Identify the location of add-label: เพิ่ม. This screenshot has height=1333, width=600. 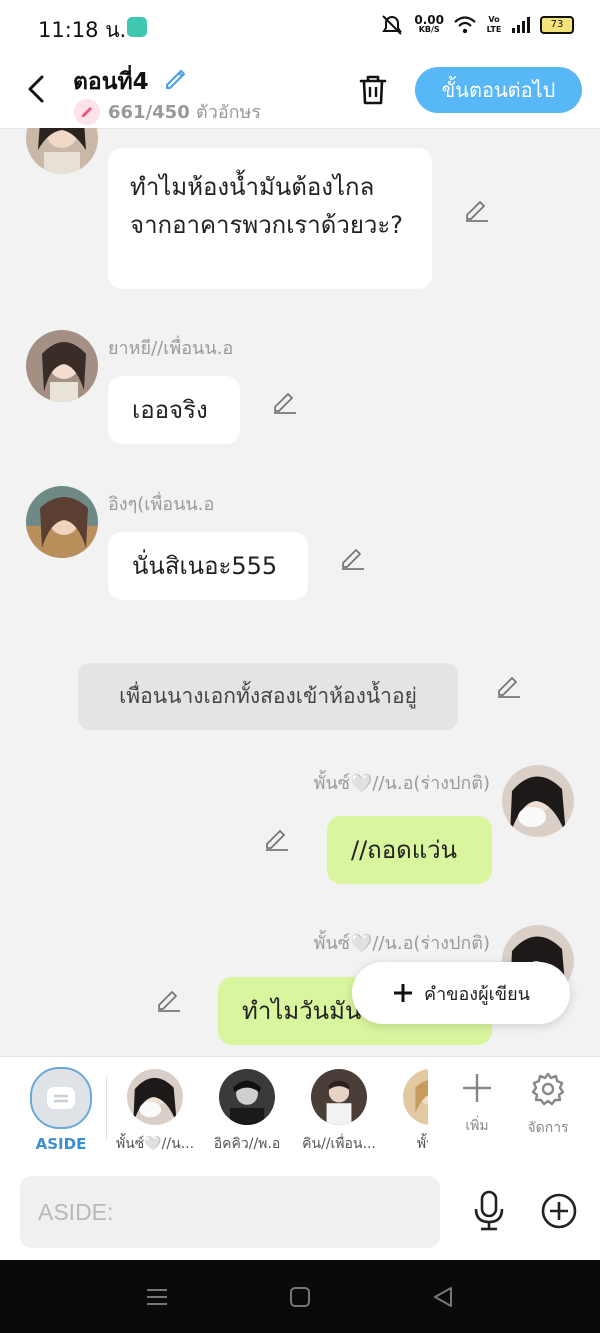
(477, 1126).